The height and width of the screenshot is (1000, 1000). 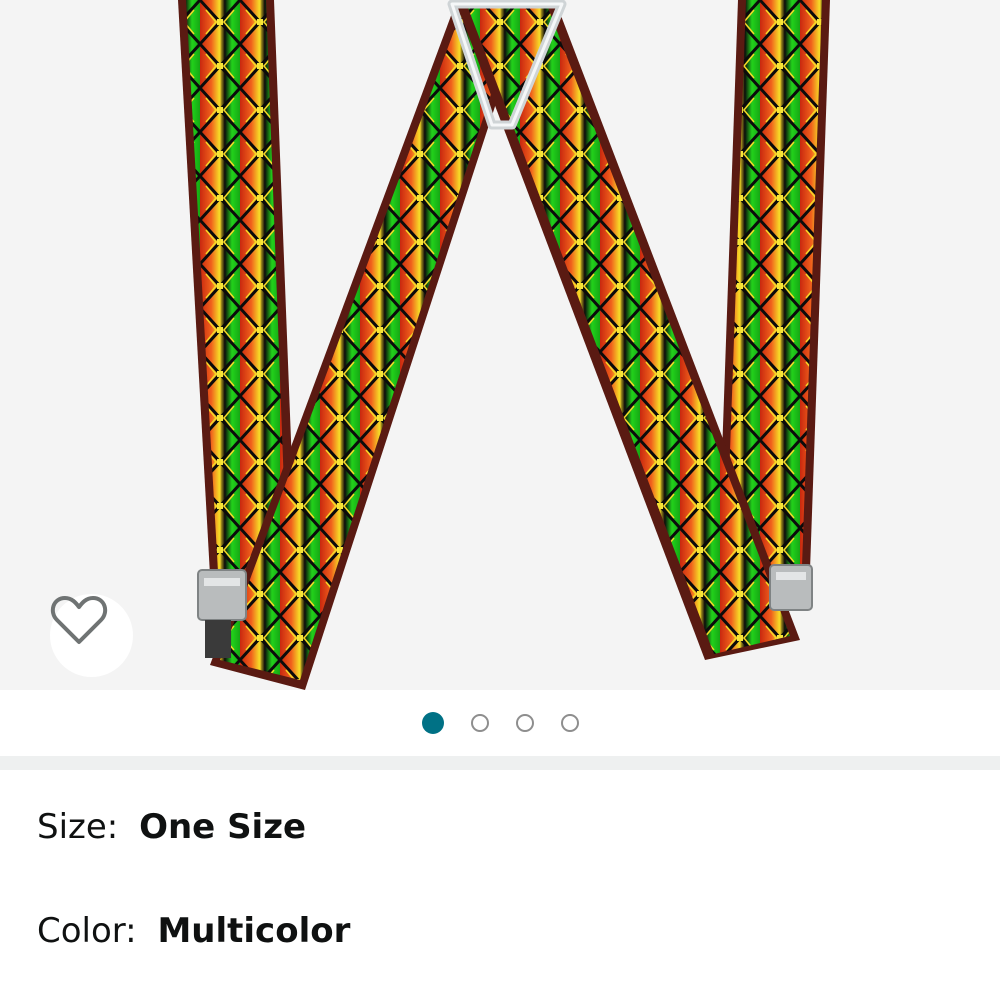 I want to click on color-label: Color:, so click(x=87, y=931).